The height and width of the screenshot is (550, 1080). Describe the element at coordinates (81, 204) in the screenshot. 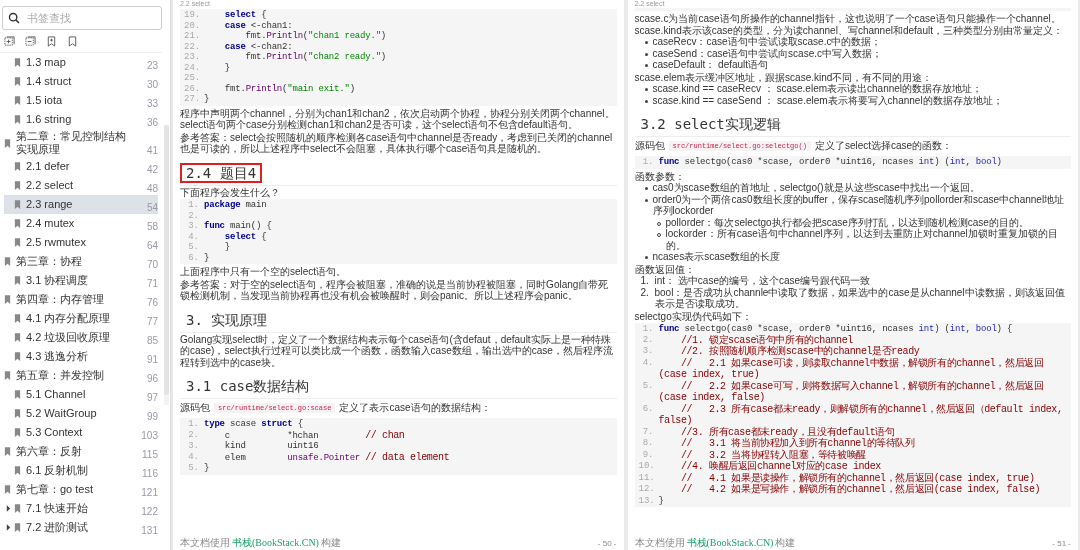

I see `bookmark-item: 2.3 range 54` at that location.